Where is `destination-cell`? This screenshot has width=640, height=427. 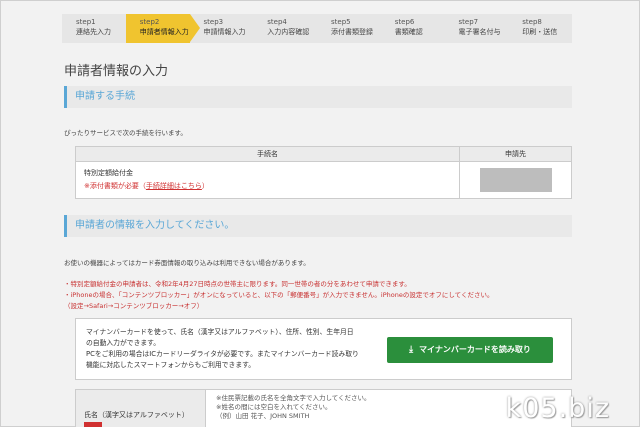 destination-cell is located at coordinates (515, 180).